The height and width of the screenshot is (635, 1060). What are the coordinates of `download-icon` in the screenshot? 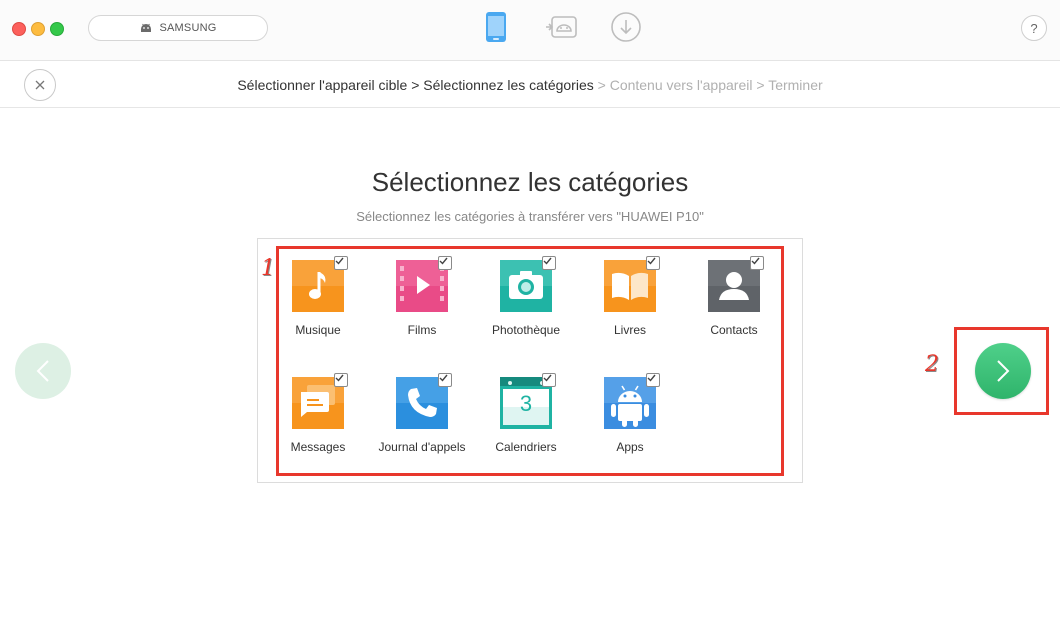 It's located at (626, 27).